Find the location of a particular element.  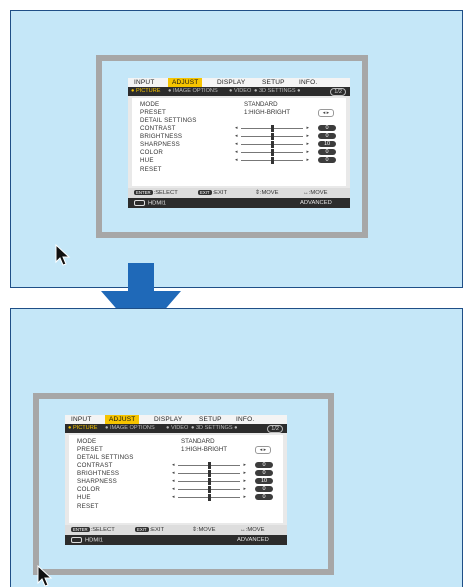

menu-tabs: INPUT ADJUST DISPLAY SETUP INFO. is located at coordinates (176, 419).